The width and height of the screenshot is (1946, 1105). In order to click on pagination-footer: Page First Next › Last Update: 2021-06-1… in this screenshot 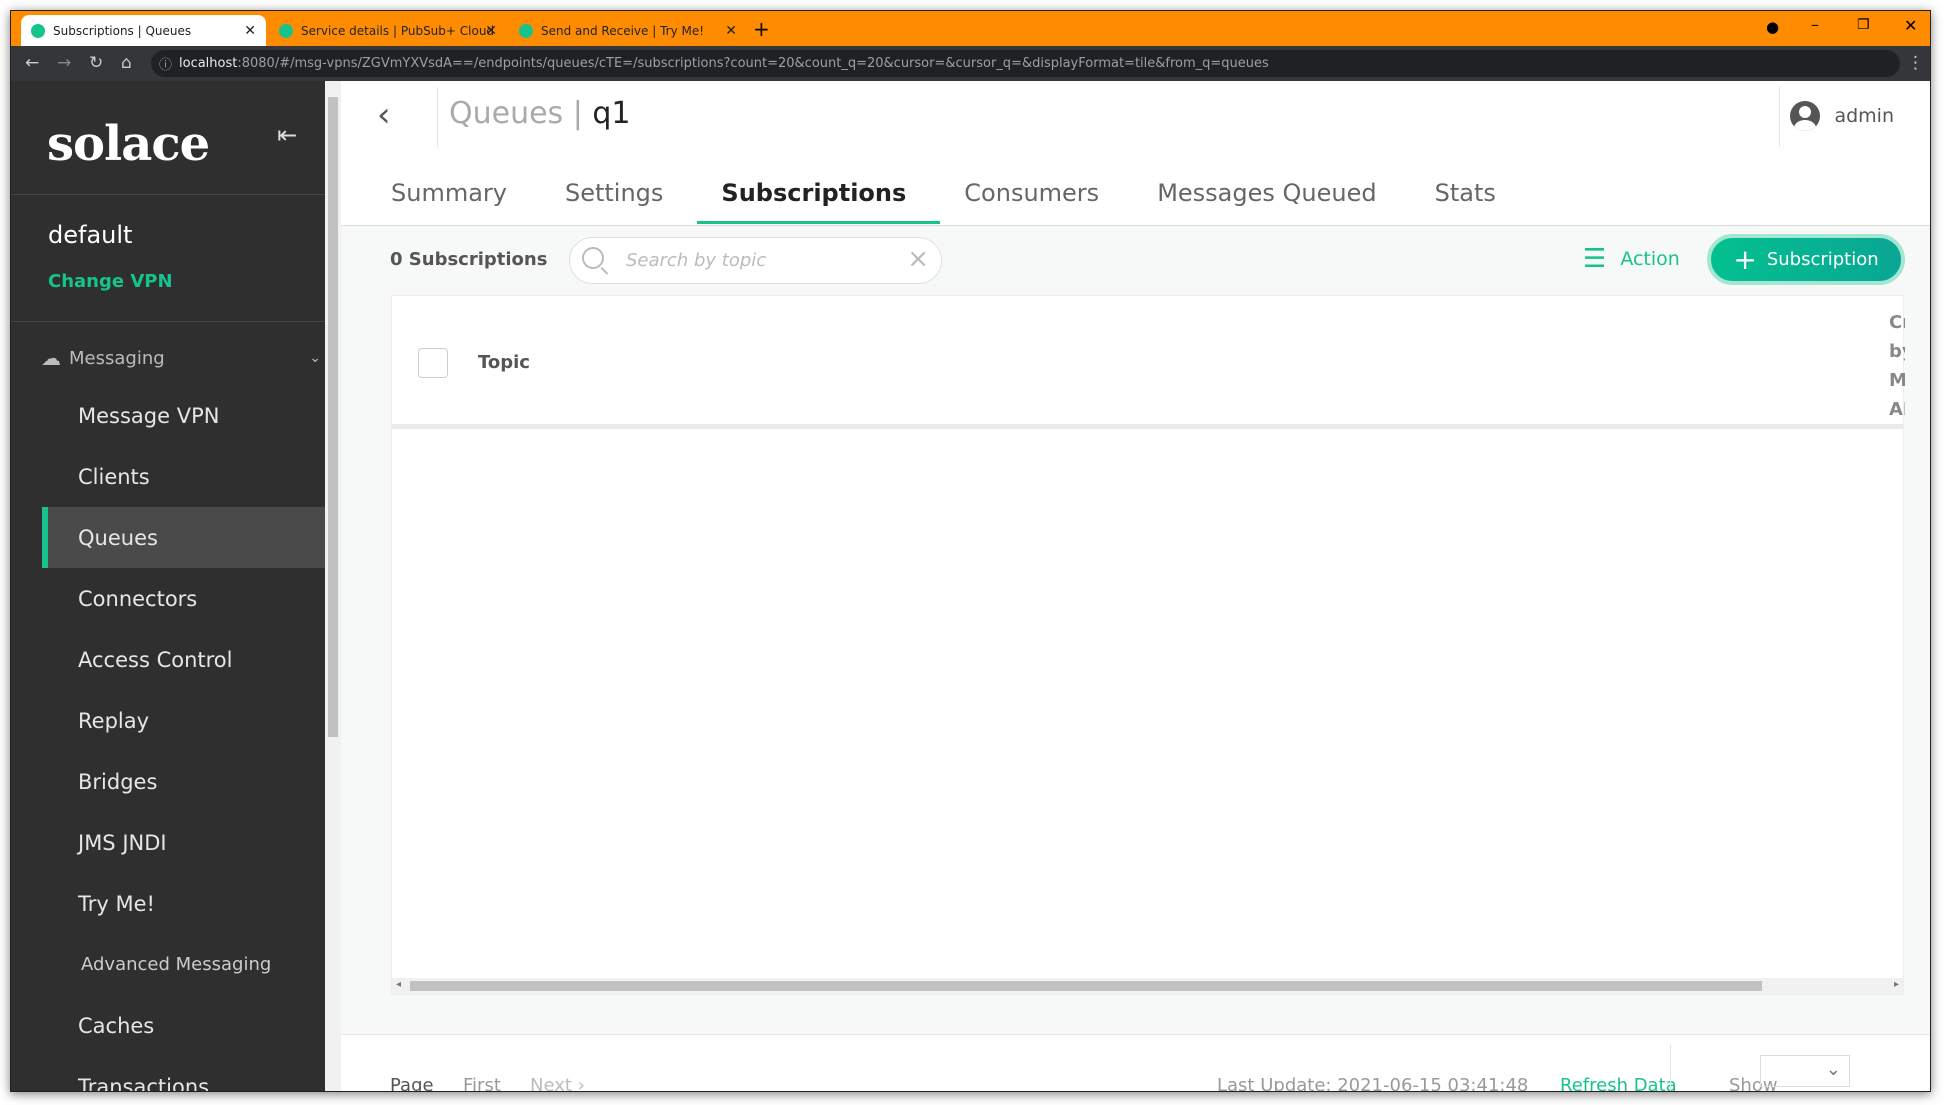, I will do `click(1135, 1062)`.